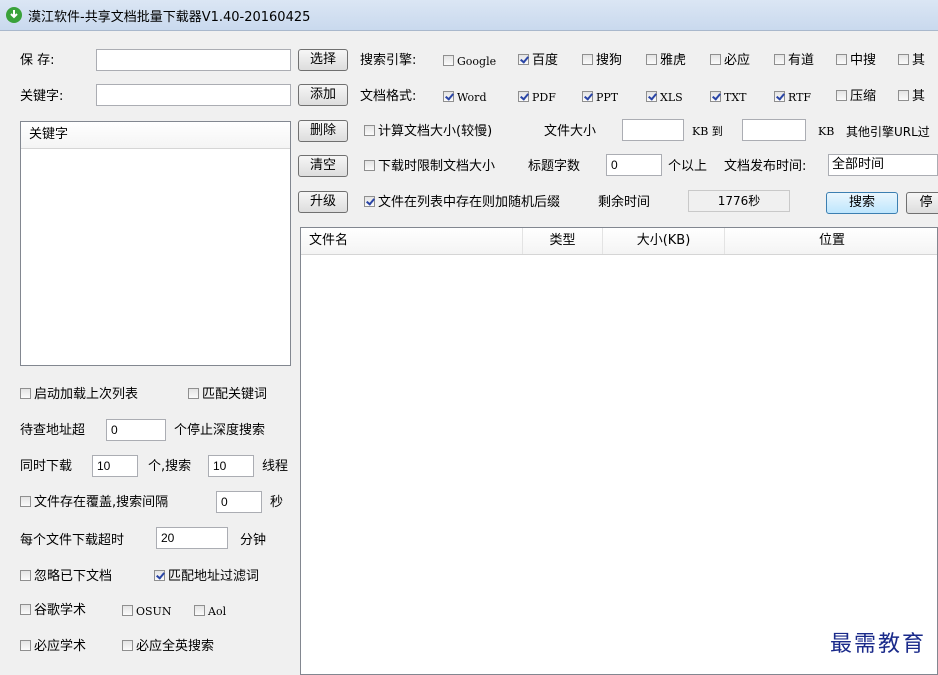  Describe the element at coordinates (227, 395) in the screenshot. I see `match-keyword-checkbox: 匹配关键词` at that location.